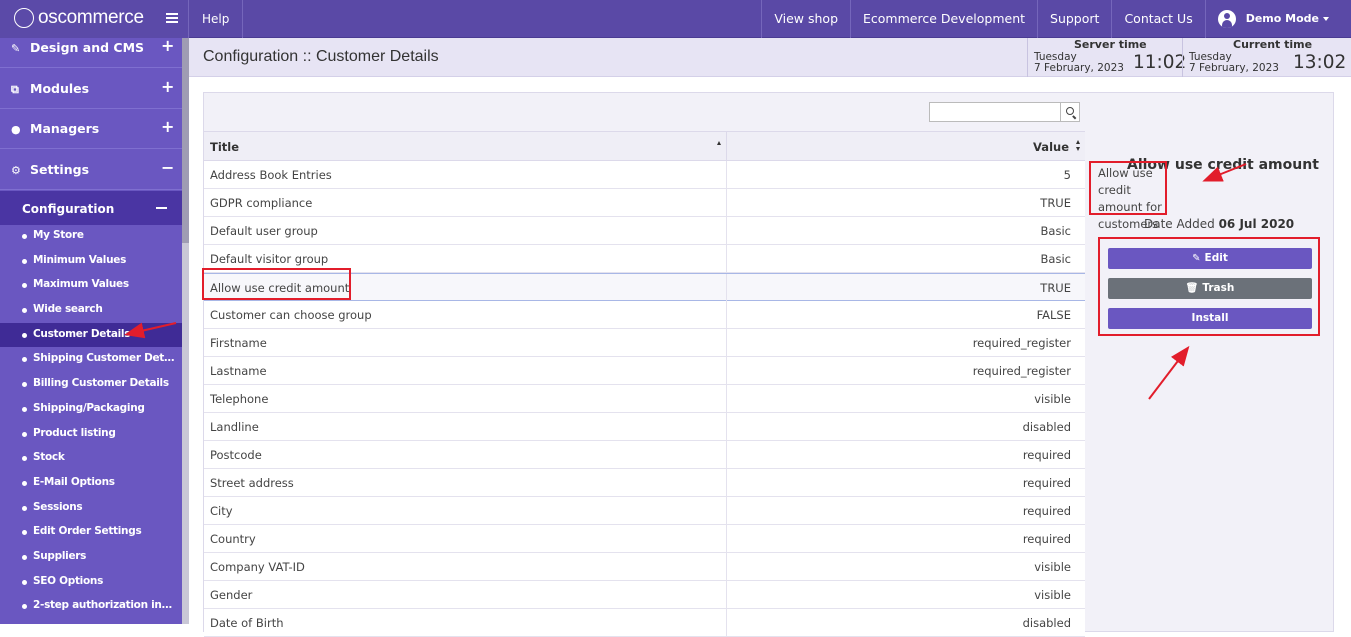 The image size is (1351, 637). What do you see at coordinates (1169, 372) in the screenshot?
I see `annotation-arrow-buttons` at bounding box center [1169, 372].